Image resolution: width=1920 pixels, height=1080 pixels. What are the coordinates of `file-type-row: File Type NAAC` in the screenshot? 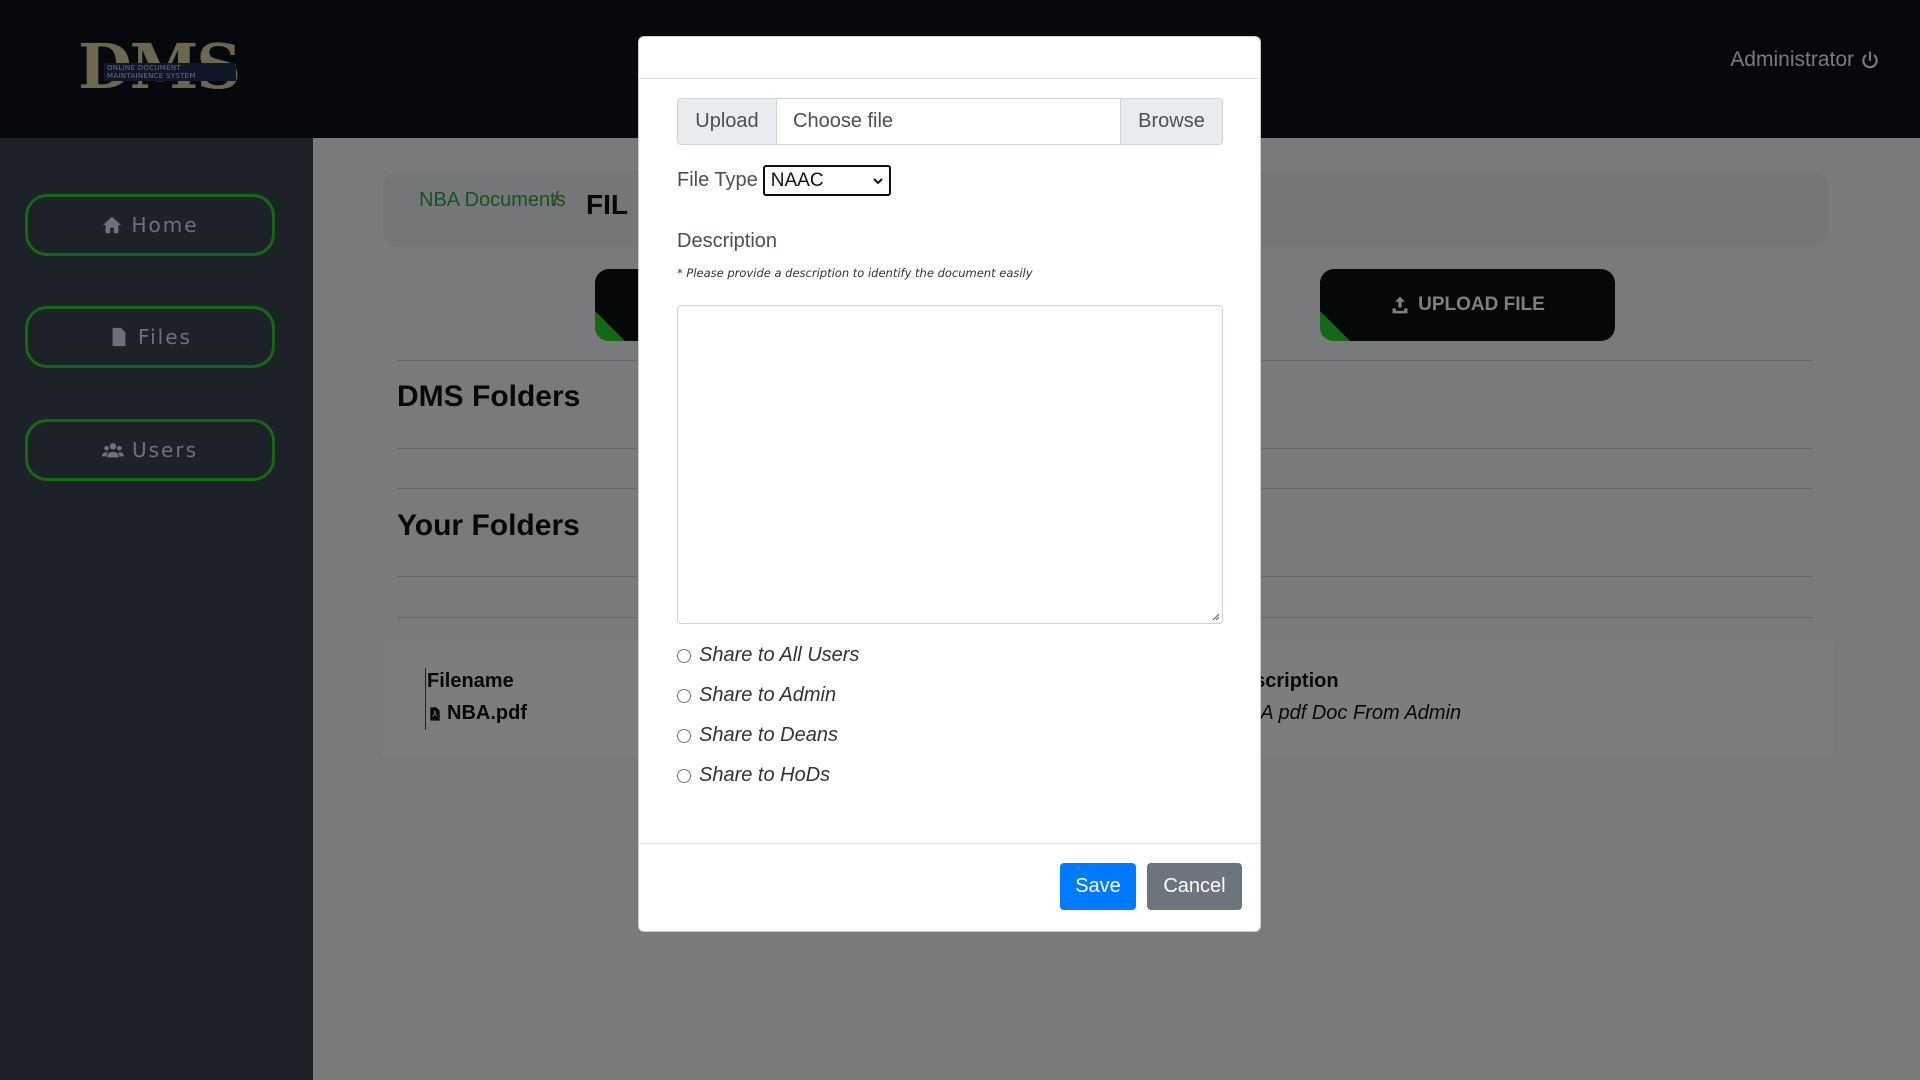 It's located at (784, 180).